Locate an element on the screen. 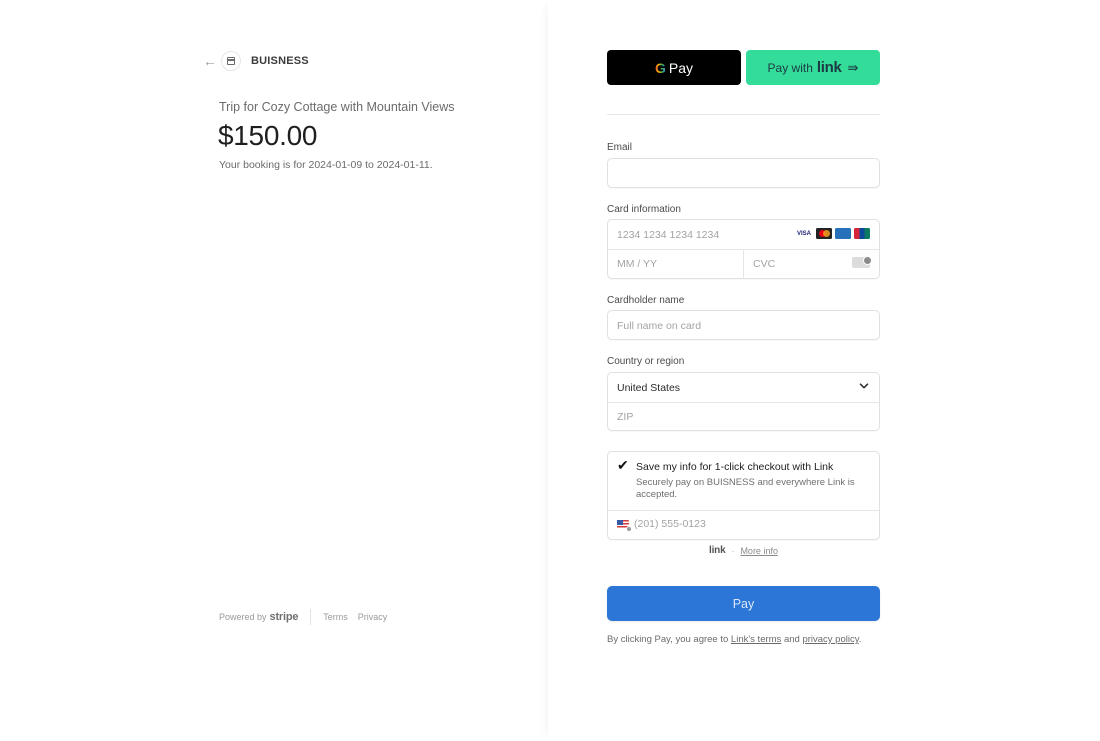 The image size is (1100, 741). legal-prefix: By clicking Pay, you agree to is located at coordinates (668, 639).